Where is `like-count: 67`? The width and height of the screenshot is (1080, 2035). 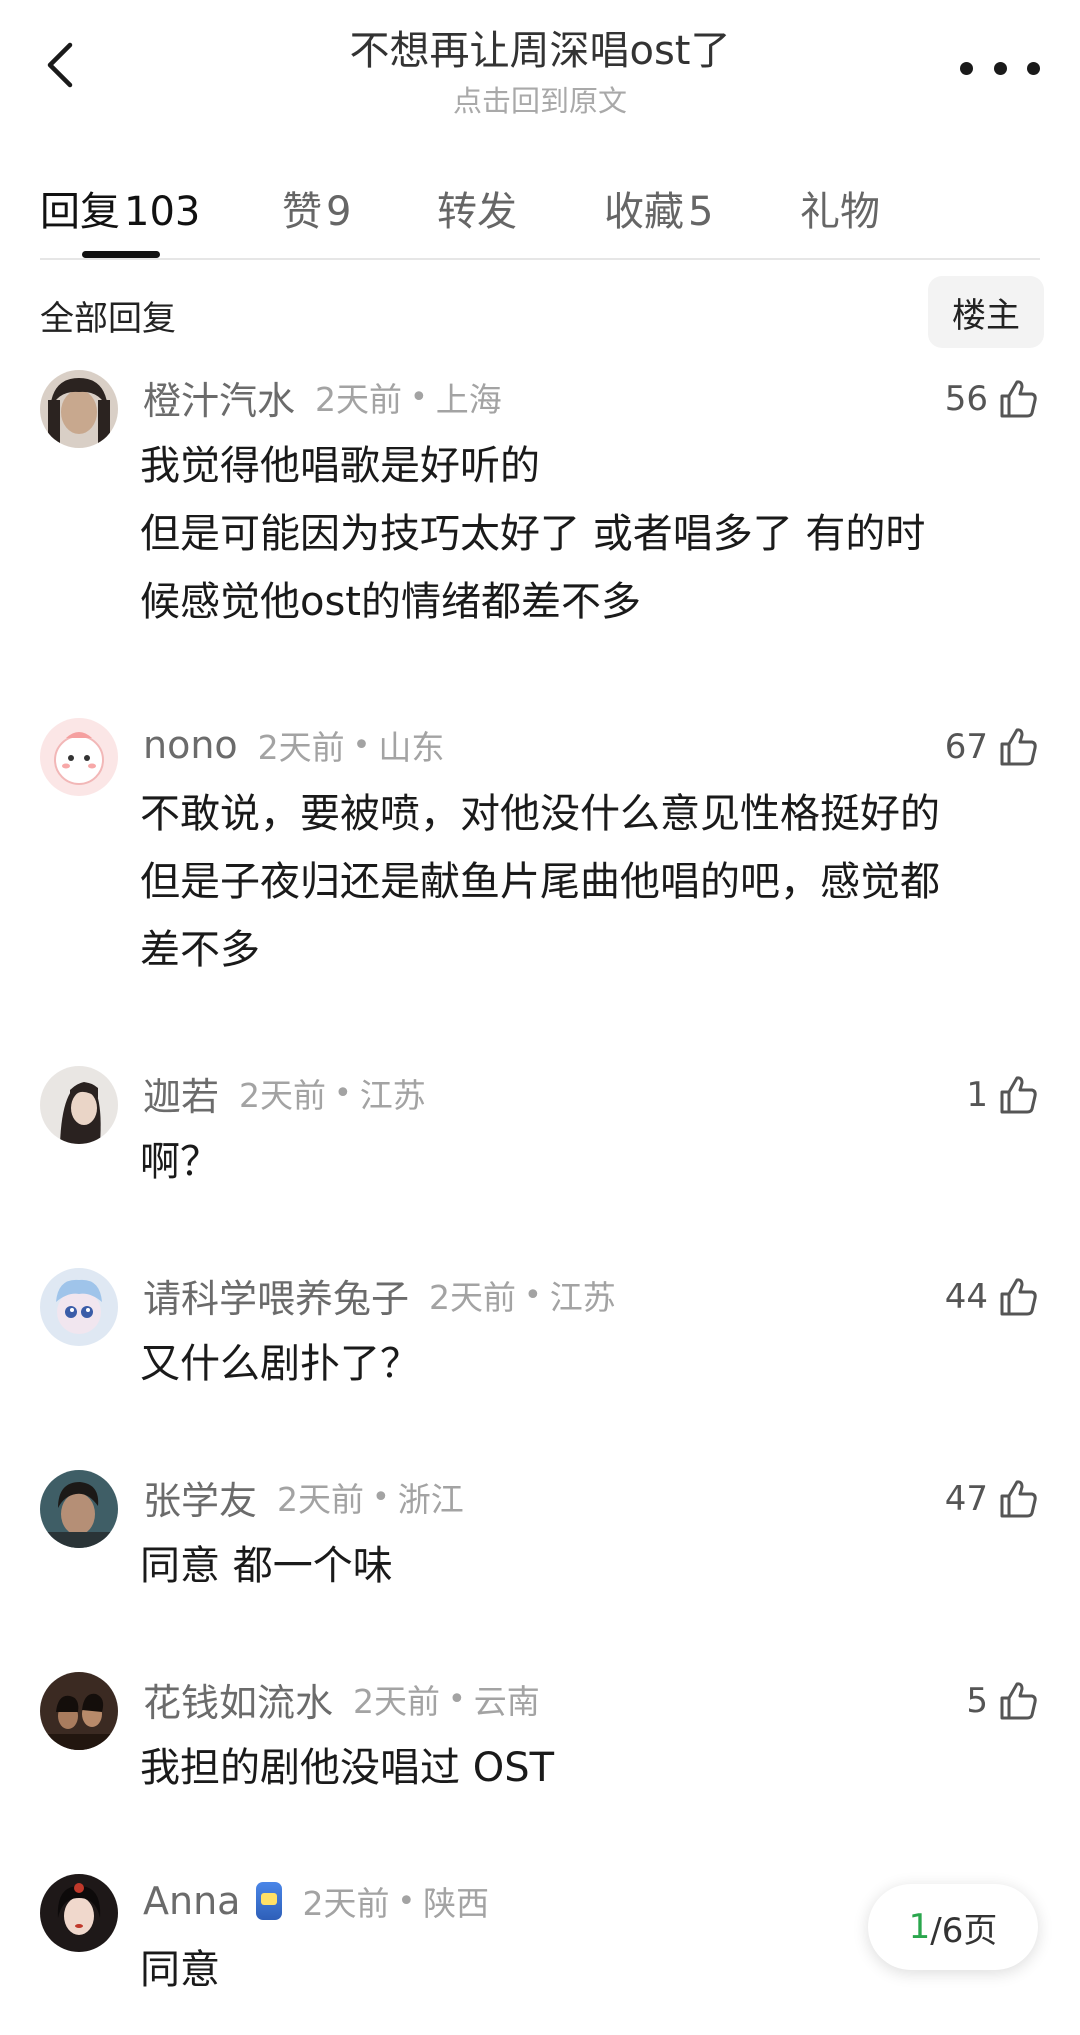
like-count: 67 is located at coordinates (966, 747).